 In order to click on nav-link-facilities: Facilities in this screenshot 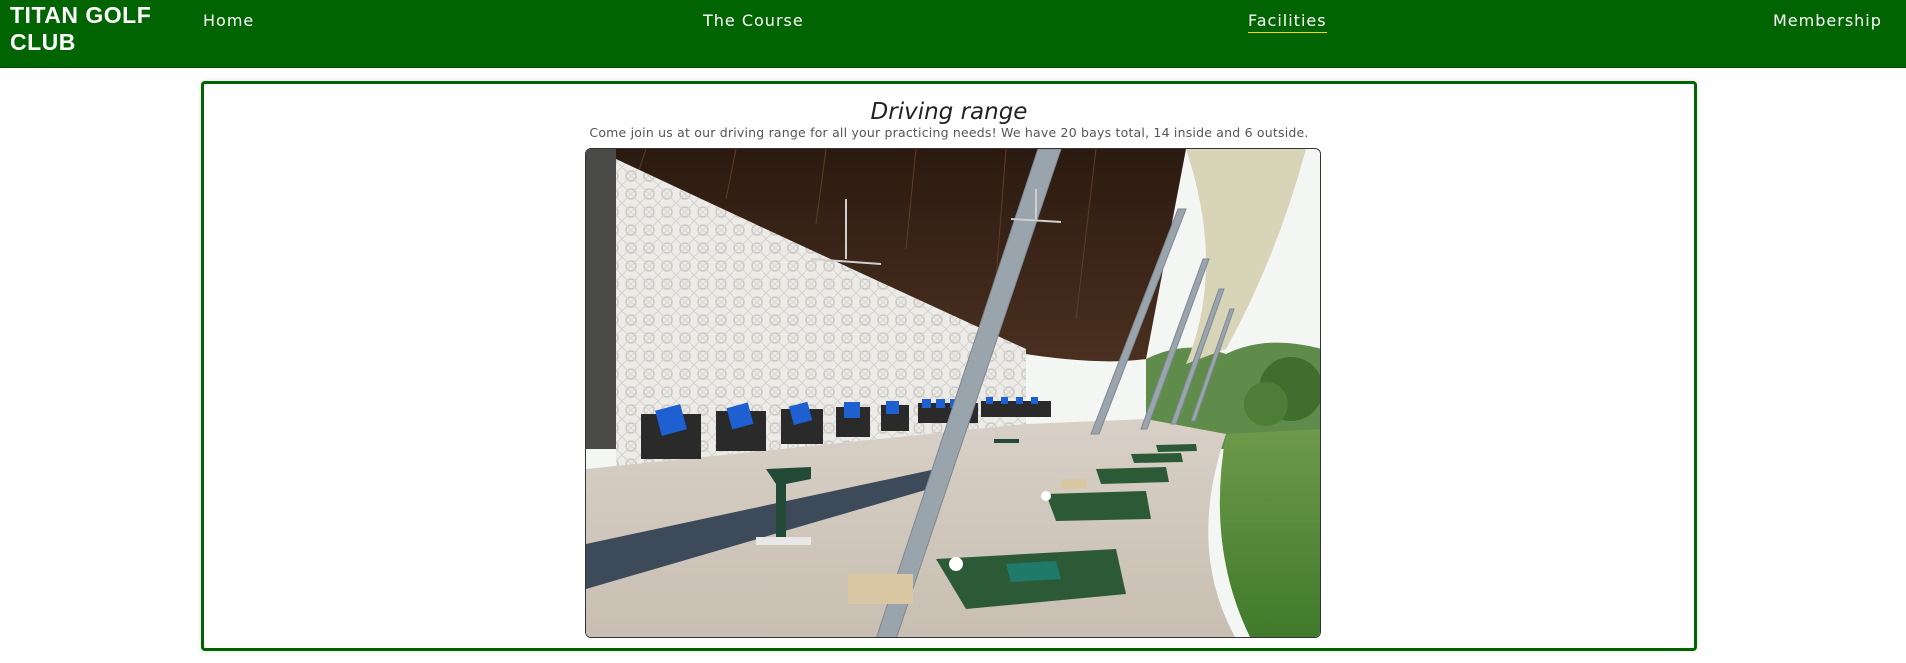, I will do `click(1287, 21)`.